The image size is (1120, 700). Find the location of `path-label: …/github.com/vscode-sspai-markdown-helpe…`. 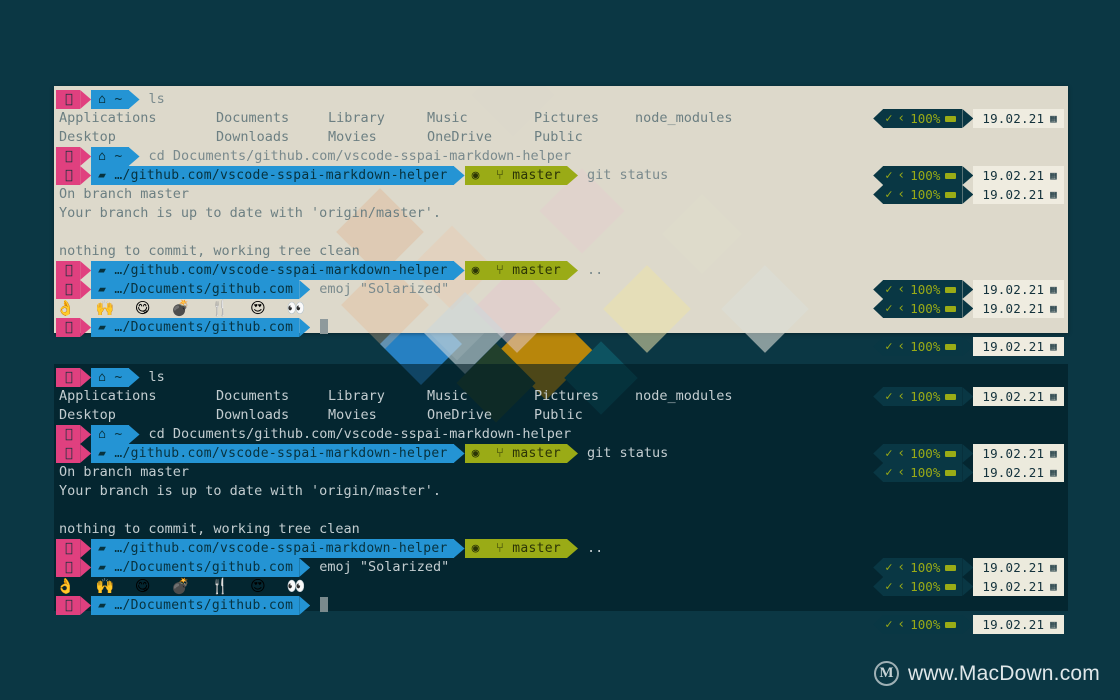

path-label: …/github.com/vscode-sspai-markdown-helpe… is located at coordinates (277, 453).